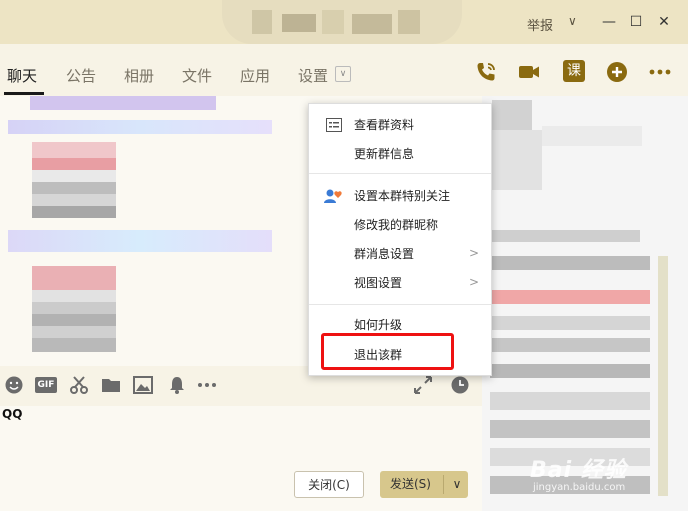  Describe the element at coordinates (396, 225) in the screenshot. I see `menu-item-edit-nickname: 修改我的群昵称` at that location.